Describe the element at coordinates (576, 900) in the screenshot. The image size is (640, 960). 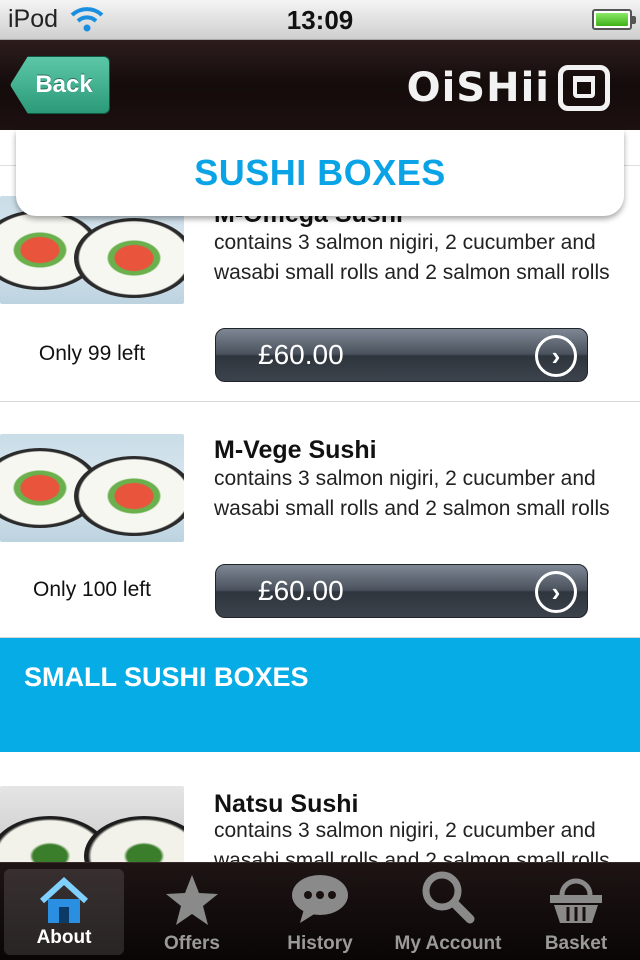
I see `basket-icon` at that location.